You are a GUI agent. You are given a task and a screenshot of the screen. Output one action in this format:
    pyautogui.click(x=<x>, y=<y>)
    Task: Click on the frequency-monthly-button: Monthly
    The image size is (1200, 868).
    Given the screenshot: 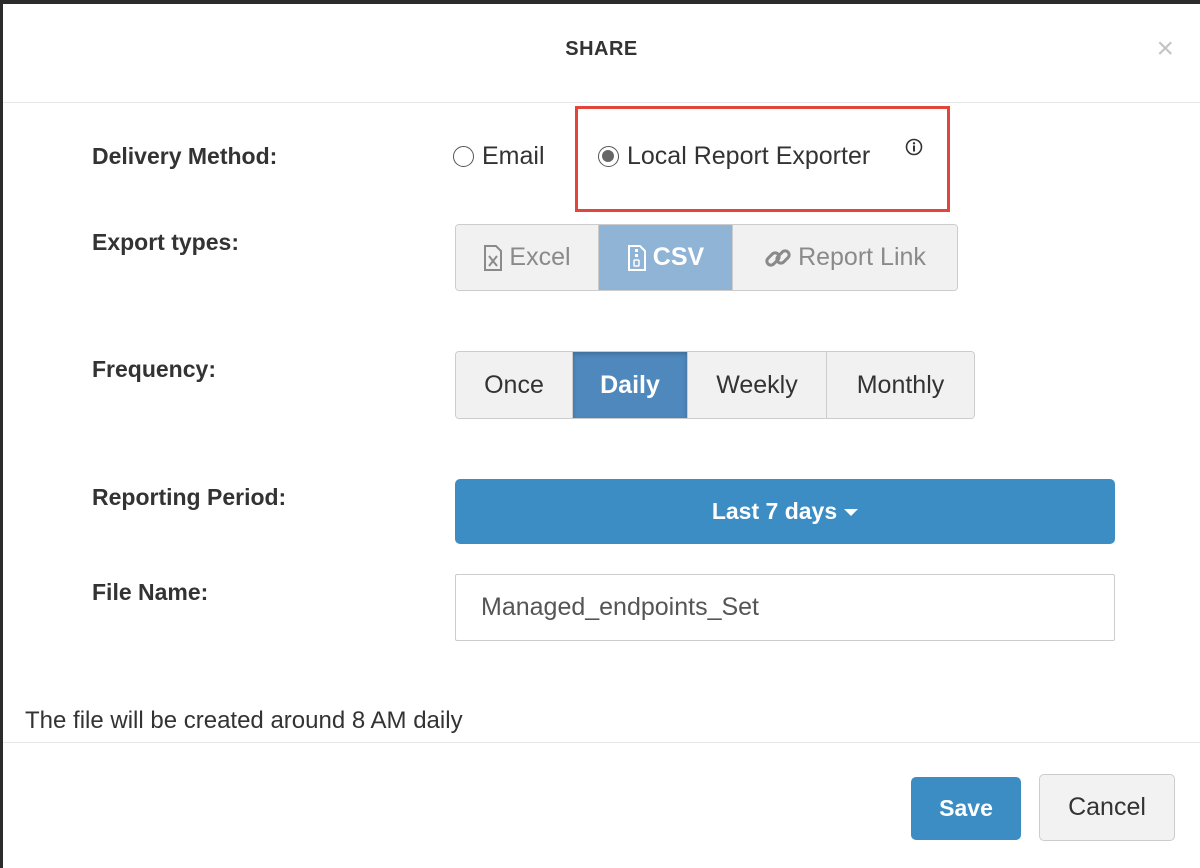 What is the action you would take?
    pyautogui.click(x=900, y=385)
    